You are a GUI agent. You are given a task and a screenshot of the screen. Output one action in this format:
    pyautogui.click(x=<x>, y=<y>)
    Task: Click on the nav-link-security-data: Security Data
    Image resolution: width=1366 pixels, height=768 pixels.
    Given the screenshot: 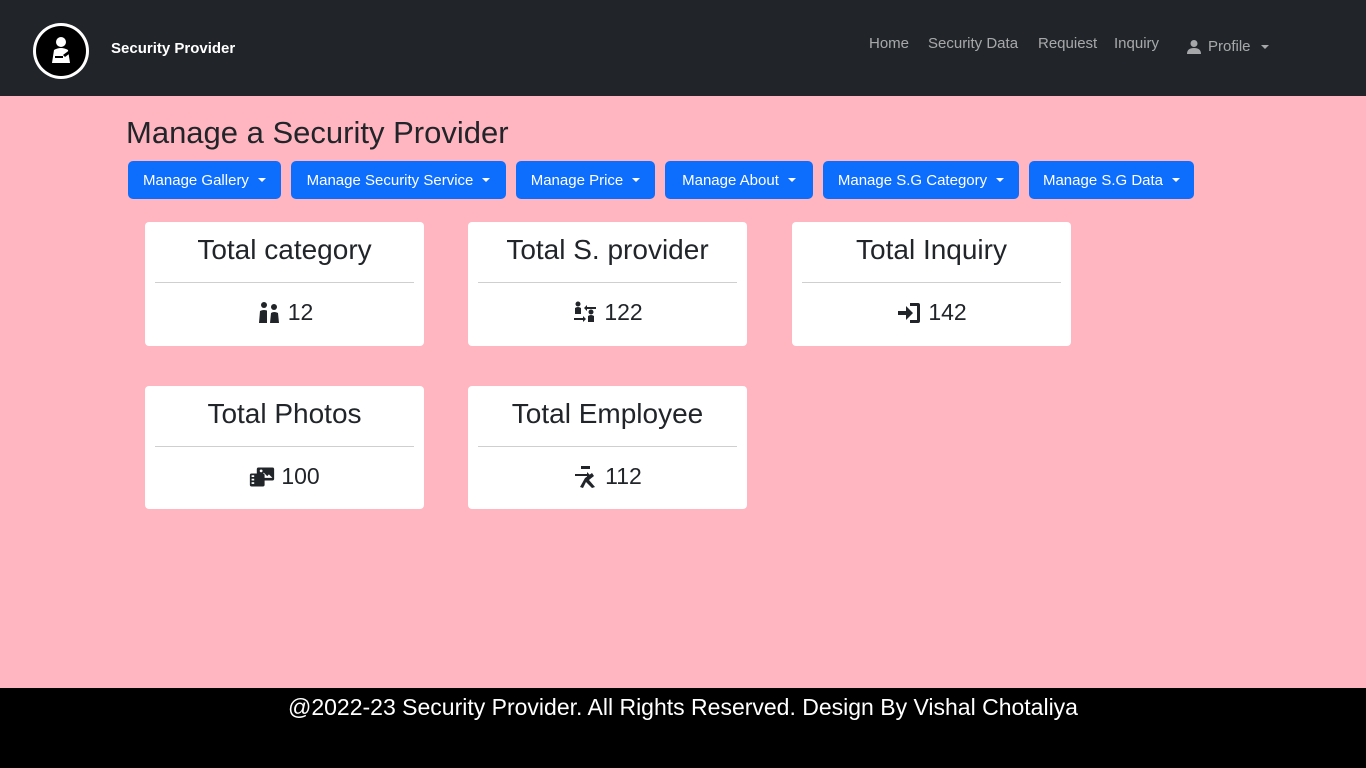 What is the action you would take?
    pyautogui.click(x=973, y=43)
    